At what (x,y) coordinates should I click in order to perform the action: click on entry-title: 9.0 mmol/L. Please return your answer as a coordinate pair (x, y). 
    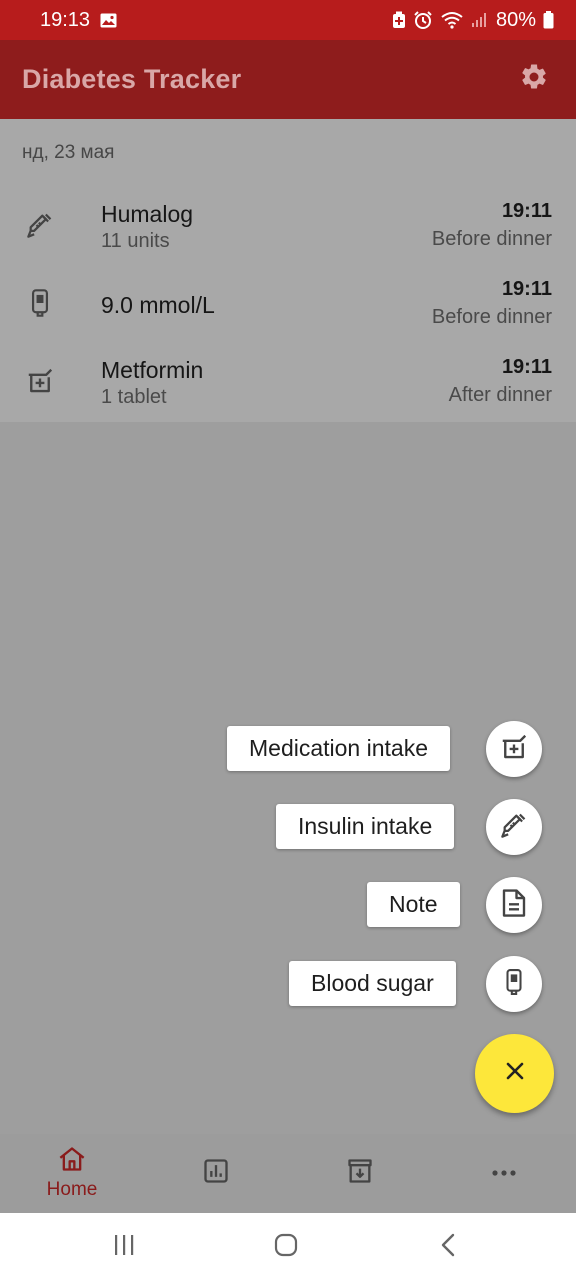
    Looking at the image, I should click on (158, 305).